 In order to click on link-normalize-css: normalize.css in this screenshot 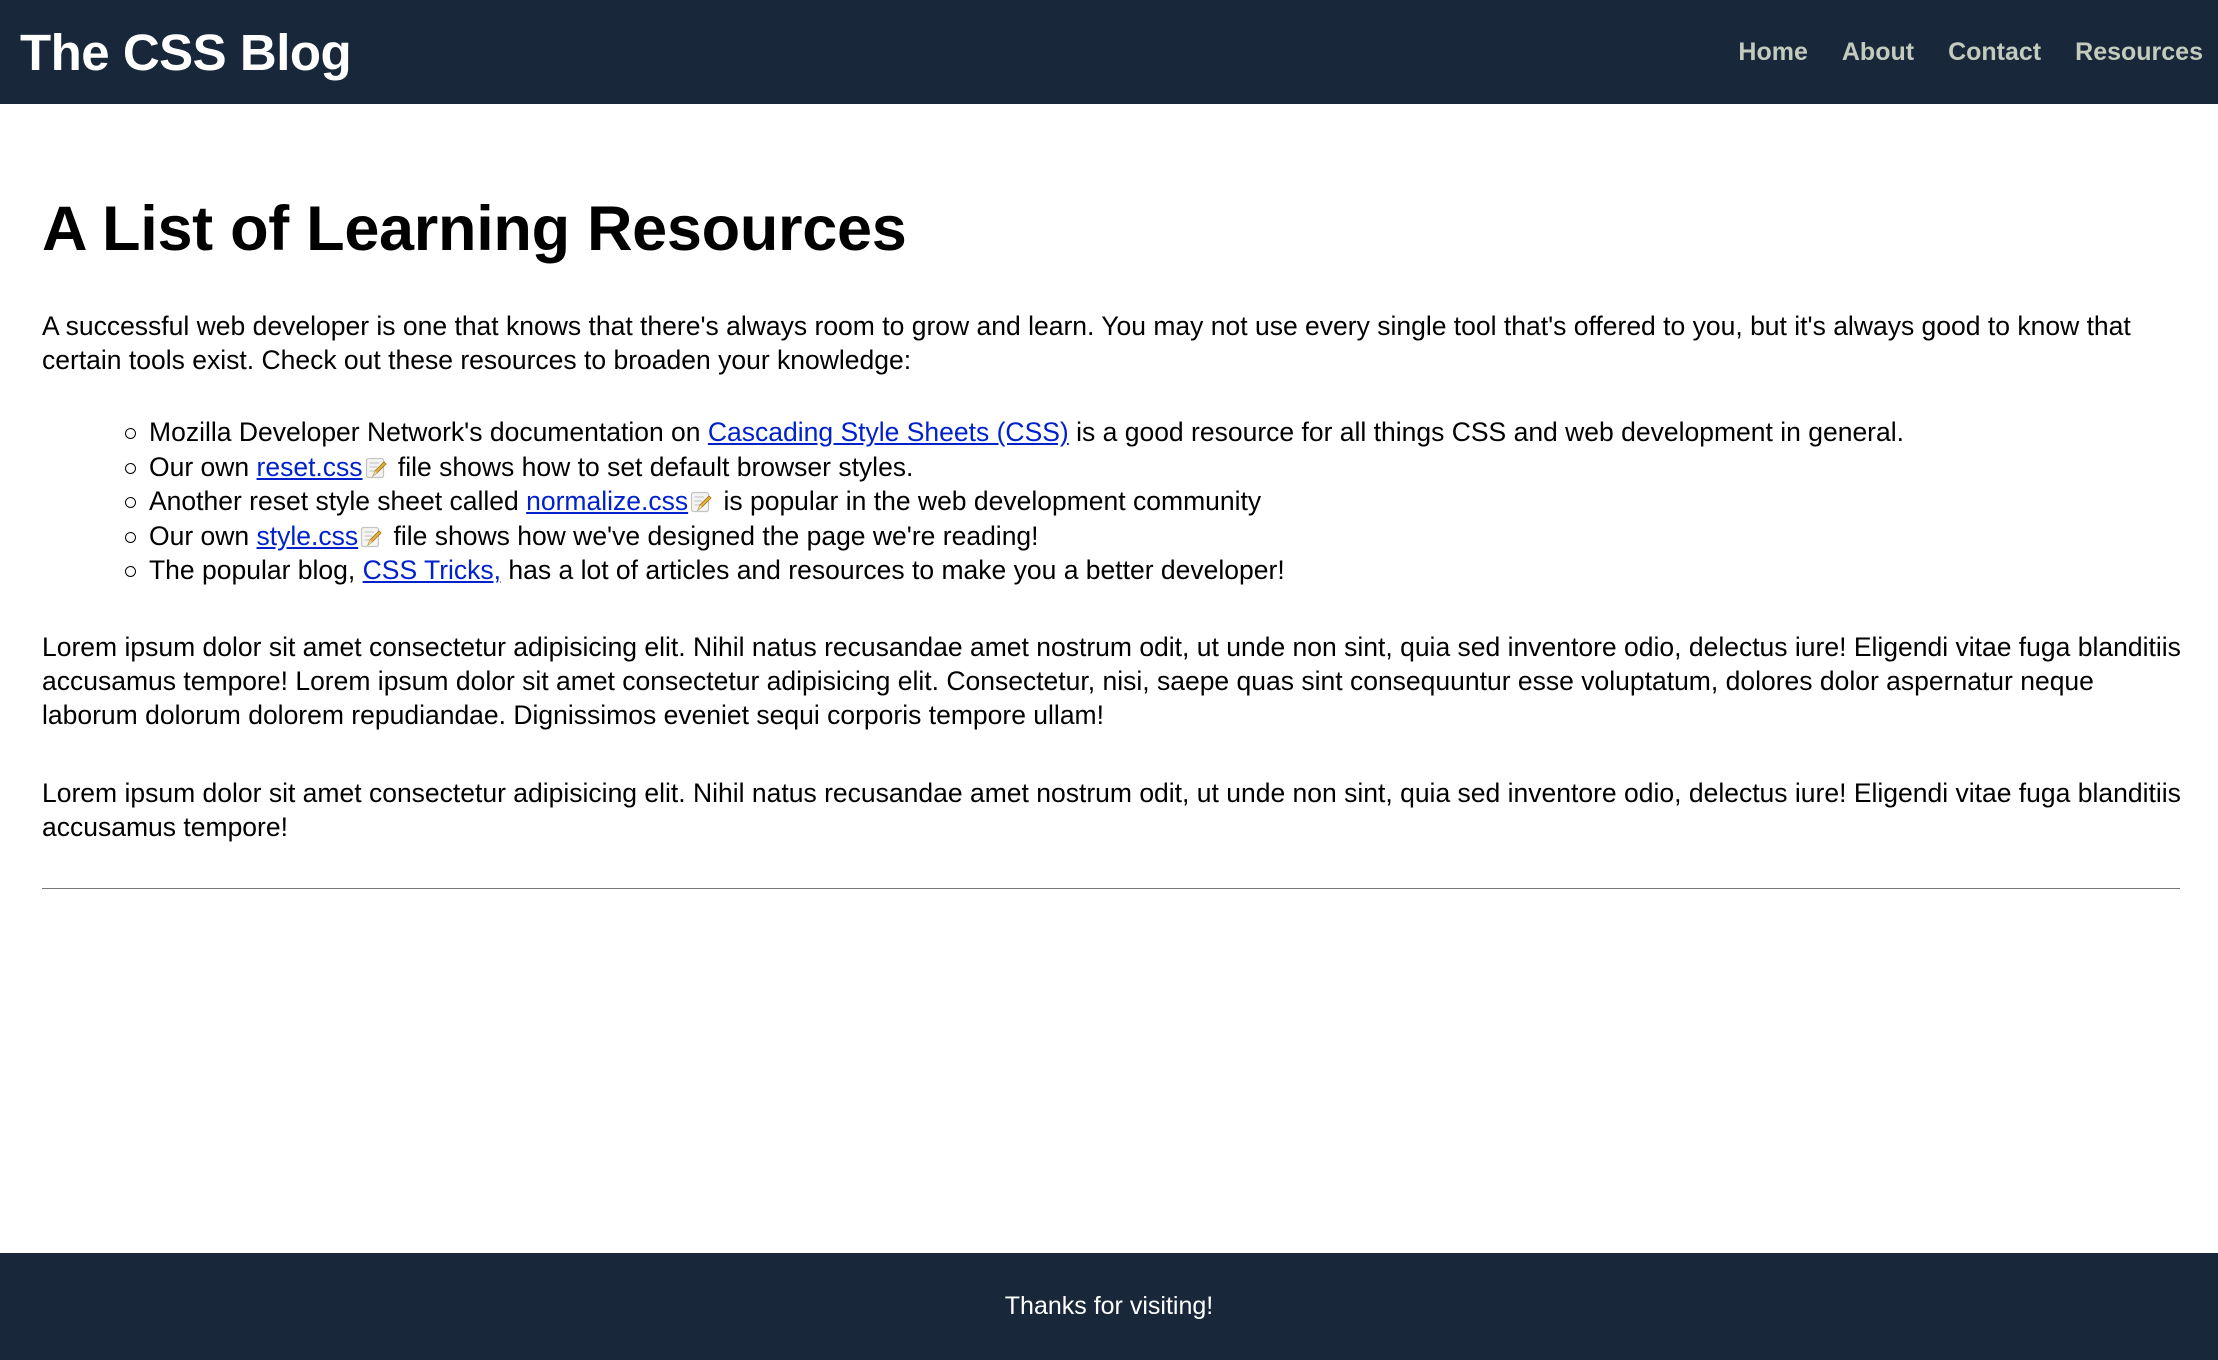, I will do `click(607, 501)`.